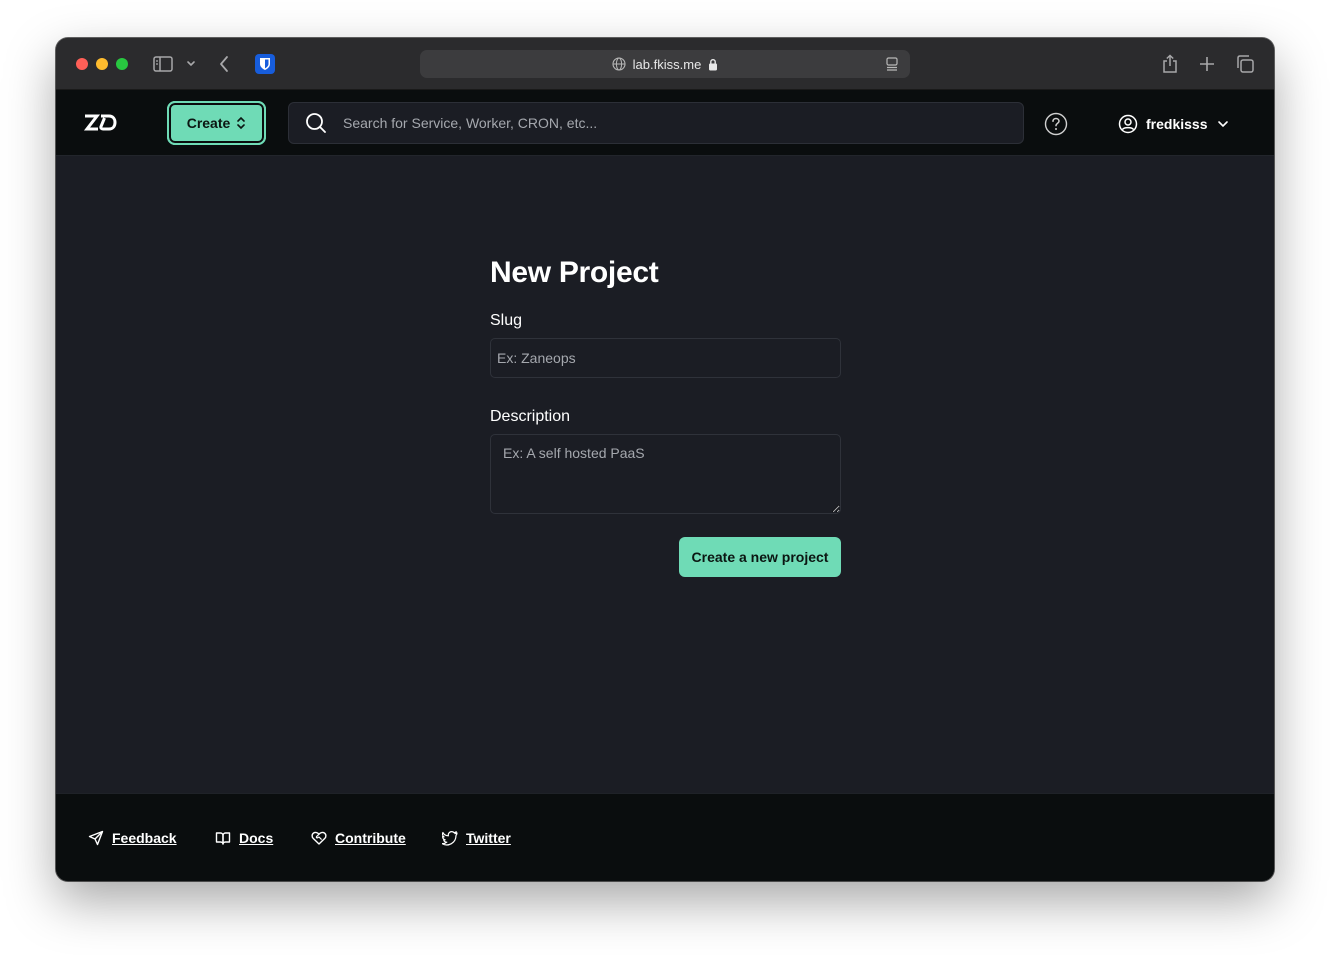 This screenshot has width=1330, height=955. What do you see at coordinates (673, 123) in the screenshot?
I see `search-input` at bounding box center [673, 123].